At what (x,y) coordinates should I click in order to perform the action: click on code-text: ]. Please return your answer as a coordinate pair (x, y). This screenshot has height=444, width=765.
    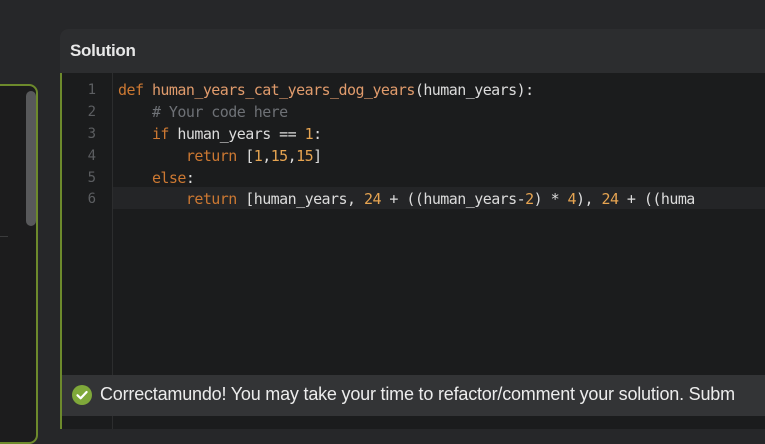
    Looking at the image, I should click on (317, 156).